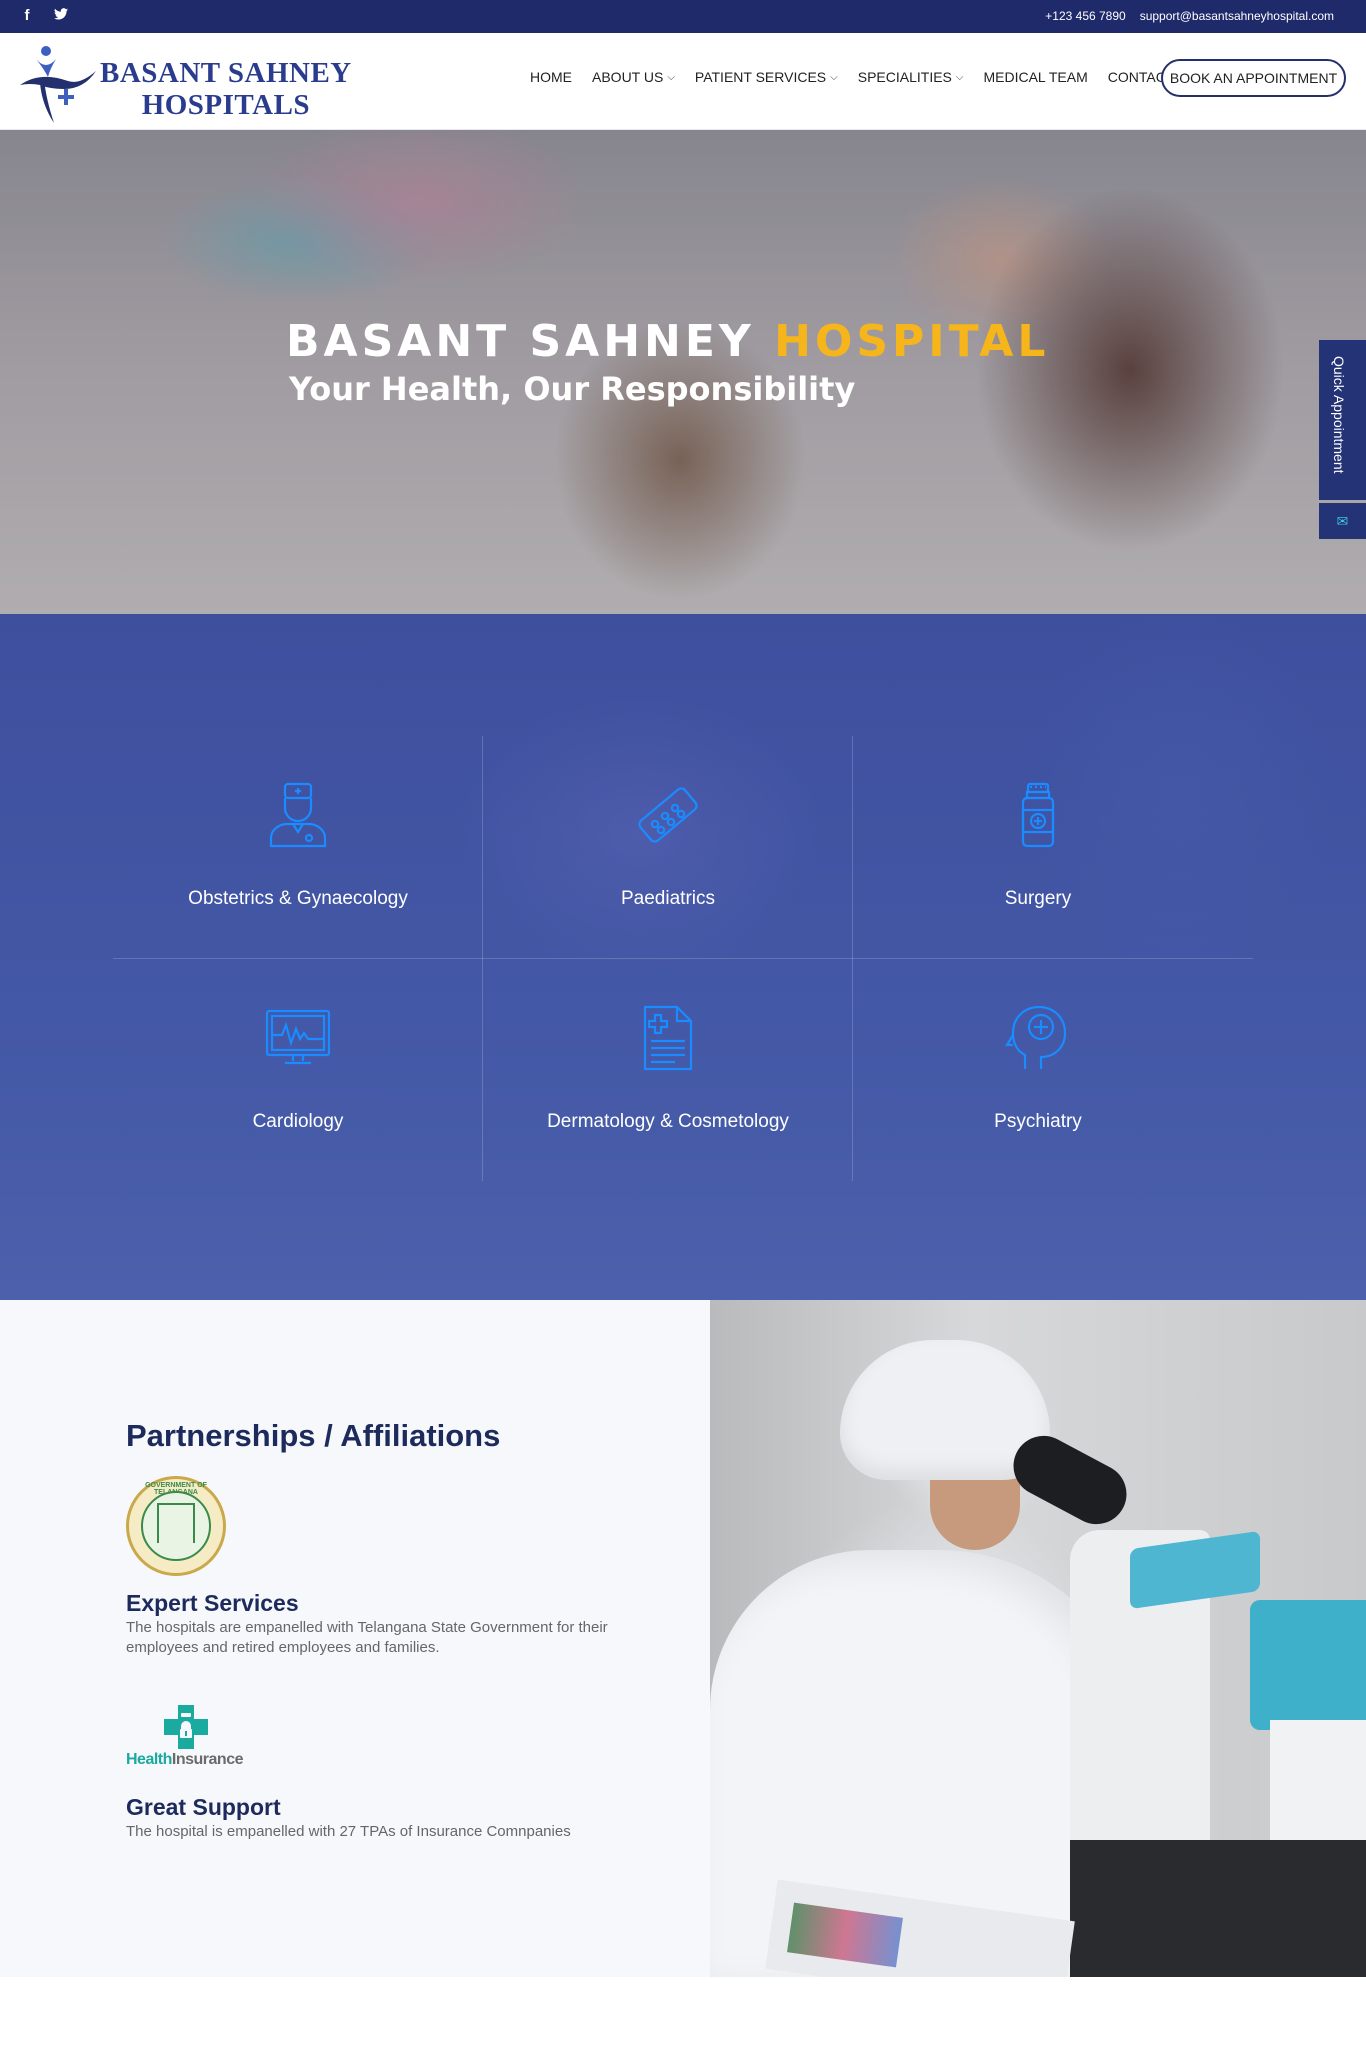 Image resolution: width=1366 pixels, height=2063 pixels. What do you see at coordinates (207, 1759) in the screenshot?
I see `wordmark-insurance: Insurance` at bounding box center [207, 1759].